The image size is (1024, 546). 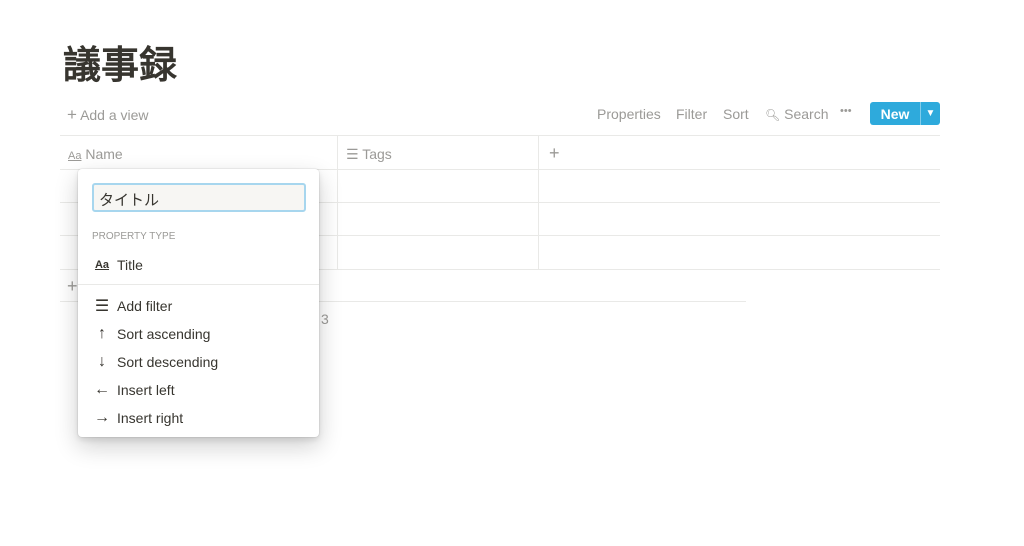 What do you see at coordinates (629, 114) in the screenshot?
I see `properties-button: Properties` at bounding box center [629, 114].